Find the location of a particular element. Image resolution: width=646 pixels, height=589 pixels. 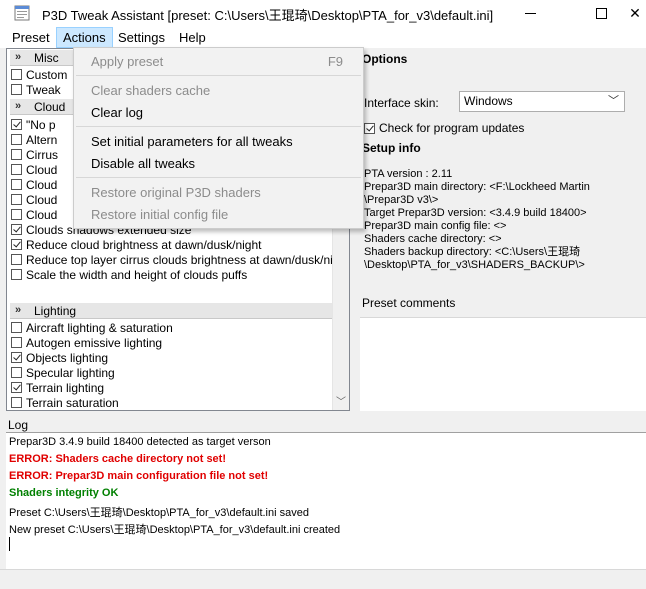

tweak-row: "No p is located at coordinates (33, 124).